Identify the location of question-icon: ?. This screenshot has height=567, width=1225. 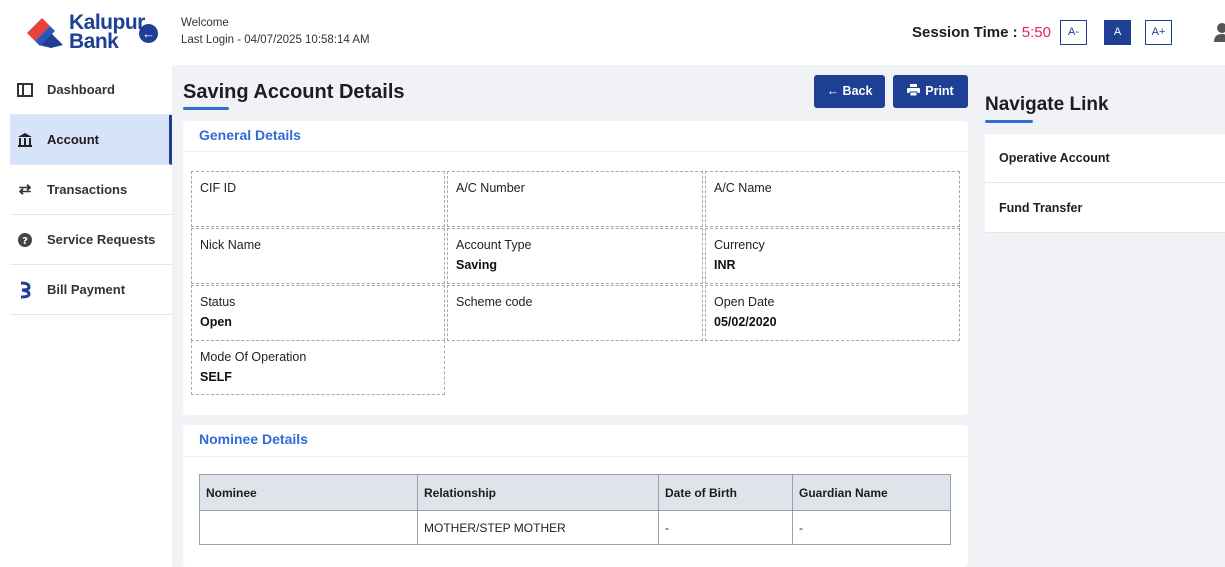
(25, 240).